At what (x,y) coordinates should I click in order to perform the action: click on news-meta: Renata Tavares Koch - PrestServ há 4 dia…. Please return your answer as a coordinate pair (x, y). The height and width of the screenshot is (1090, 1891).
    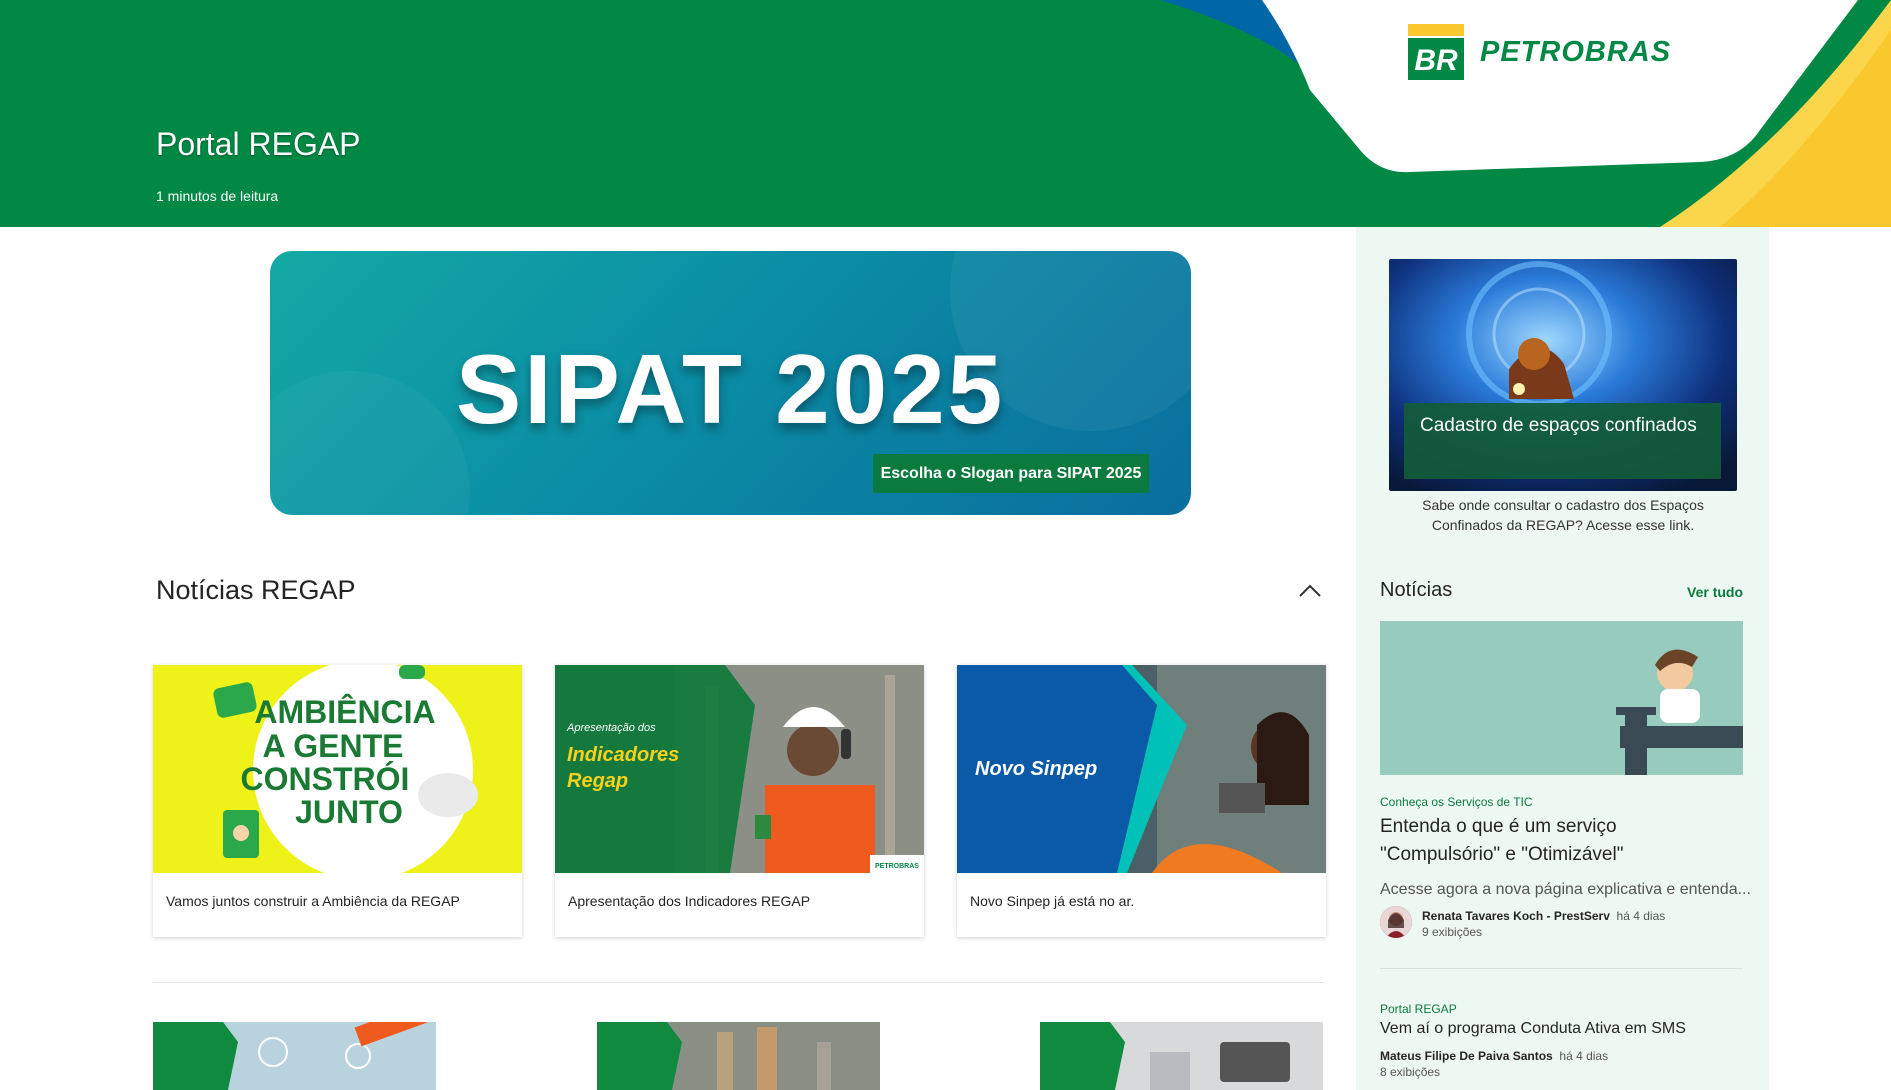
    Looking at the image, I should click on (1543, 916).